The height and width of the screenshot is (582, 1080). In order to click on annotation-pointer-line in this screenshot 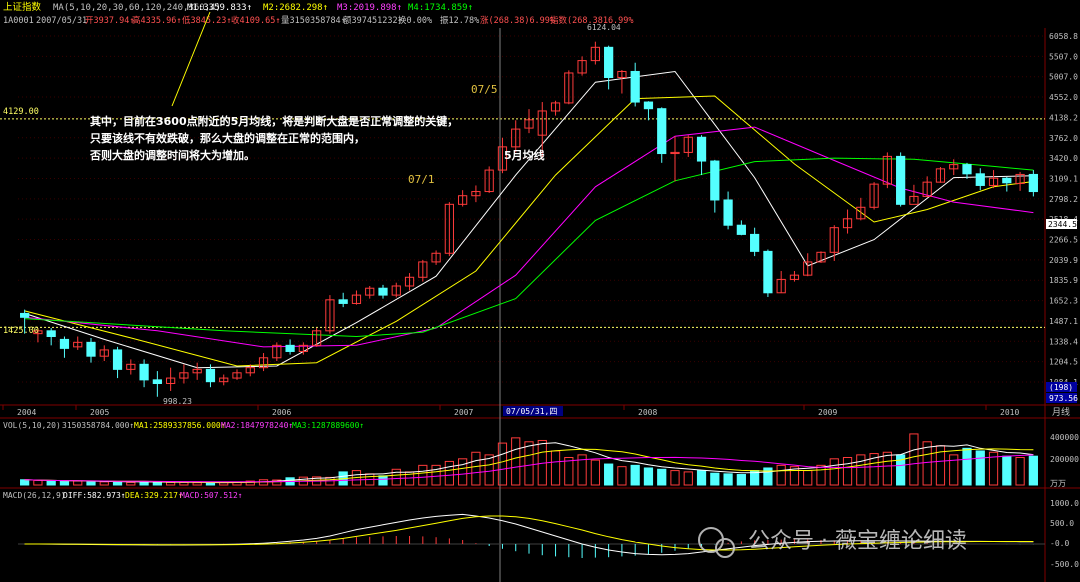, I will do `click(191, 59)`.